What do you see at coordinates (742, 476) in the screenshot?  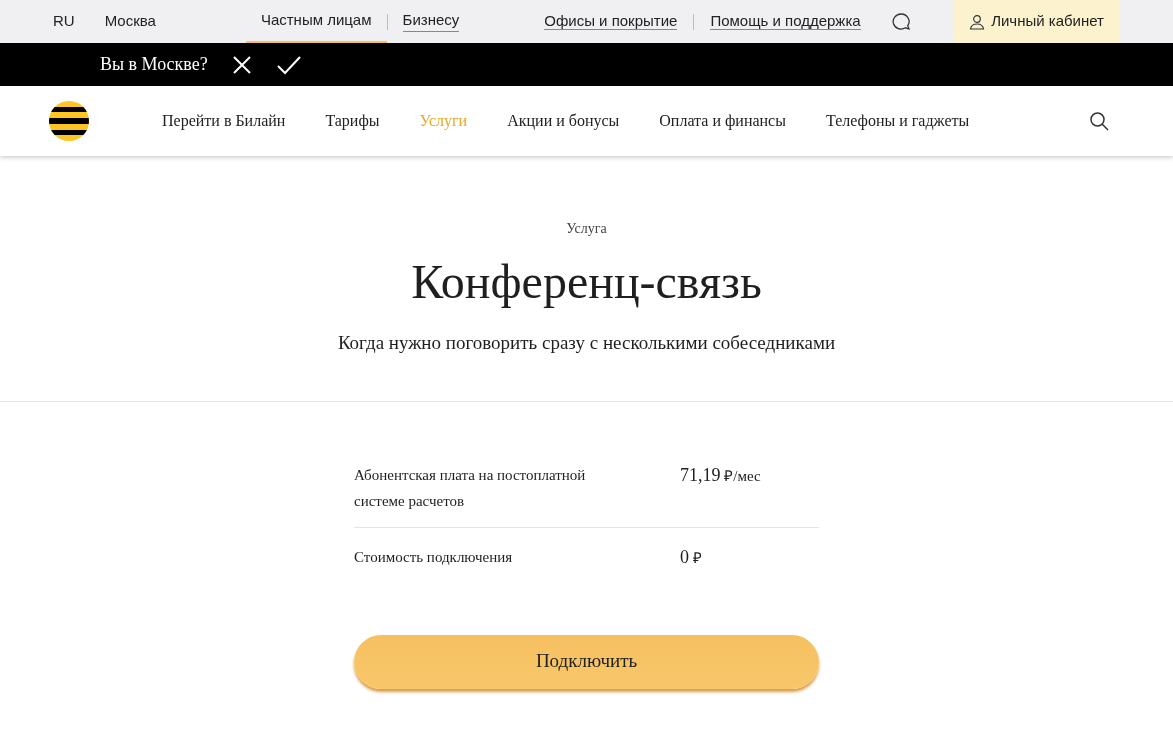 I see `price-unit: ₽/мес` at bounding box center [742, 476].